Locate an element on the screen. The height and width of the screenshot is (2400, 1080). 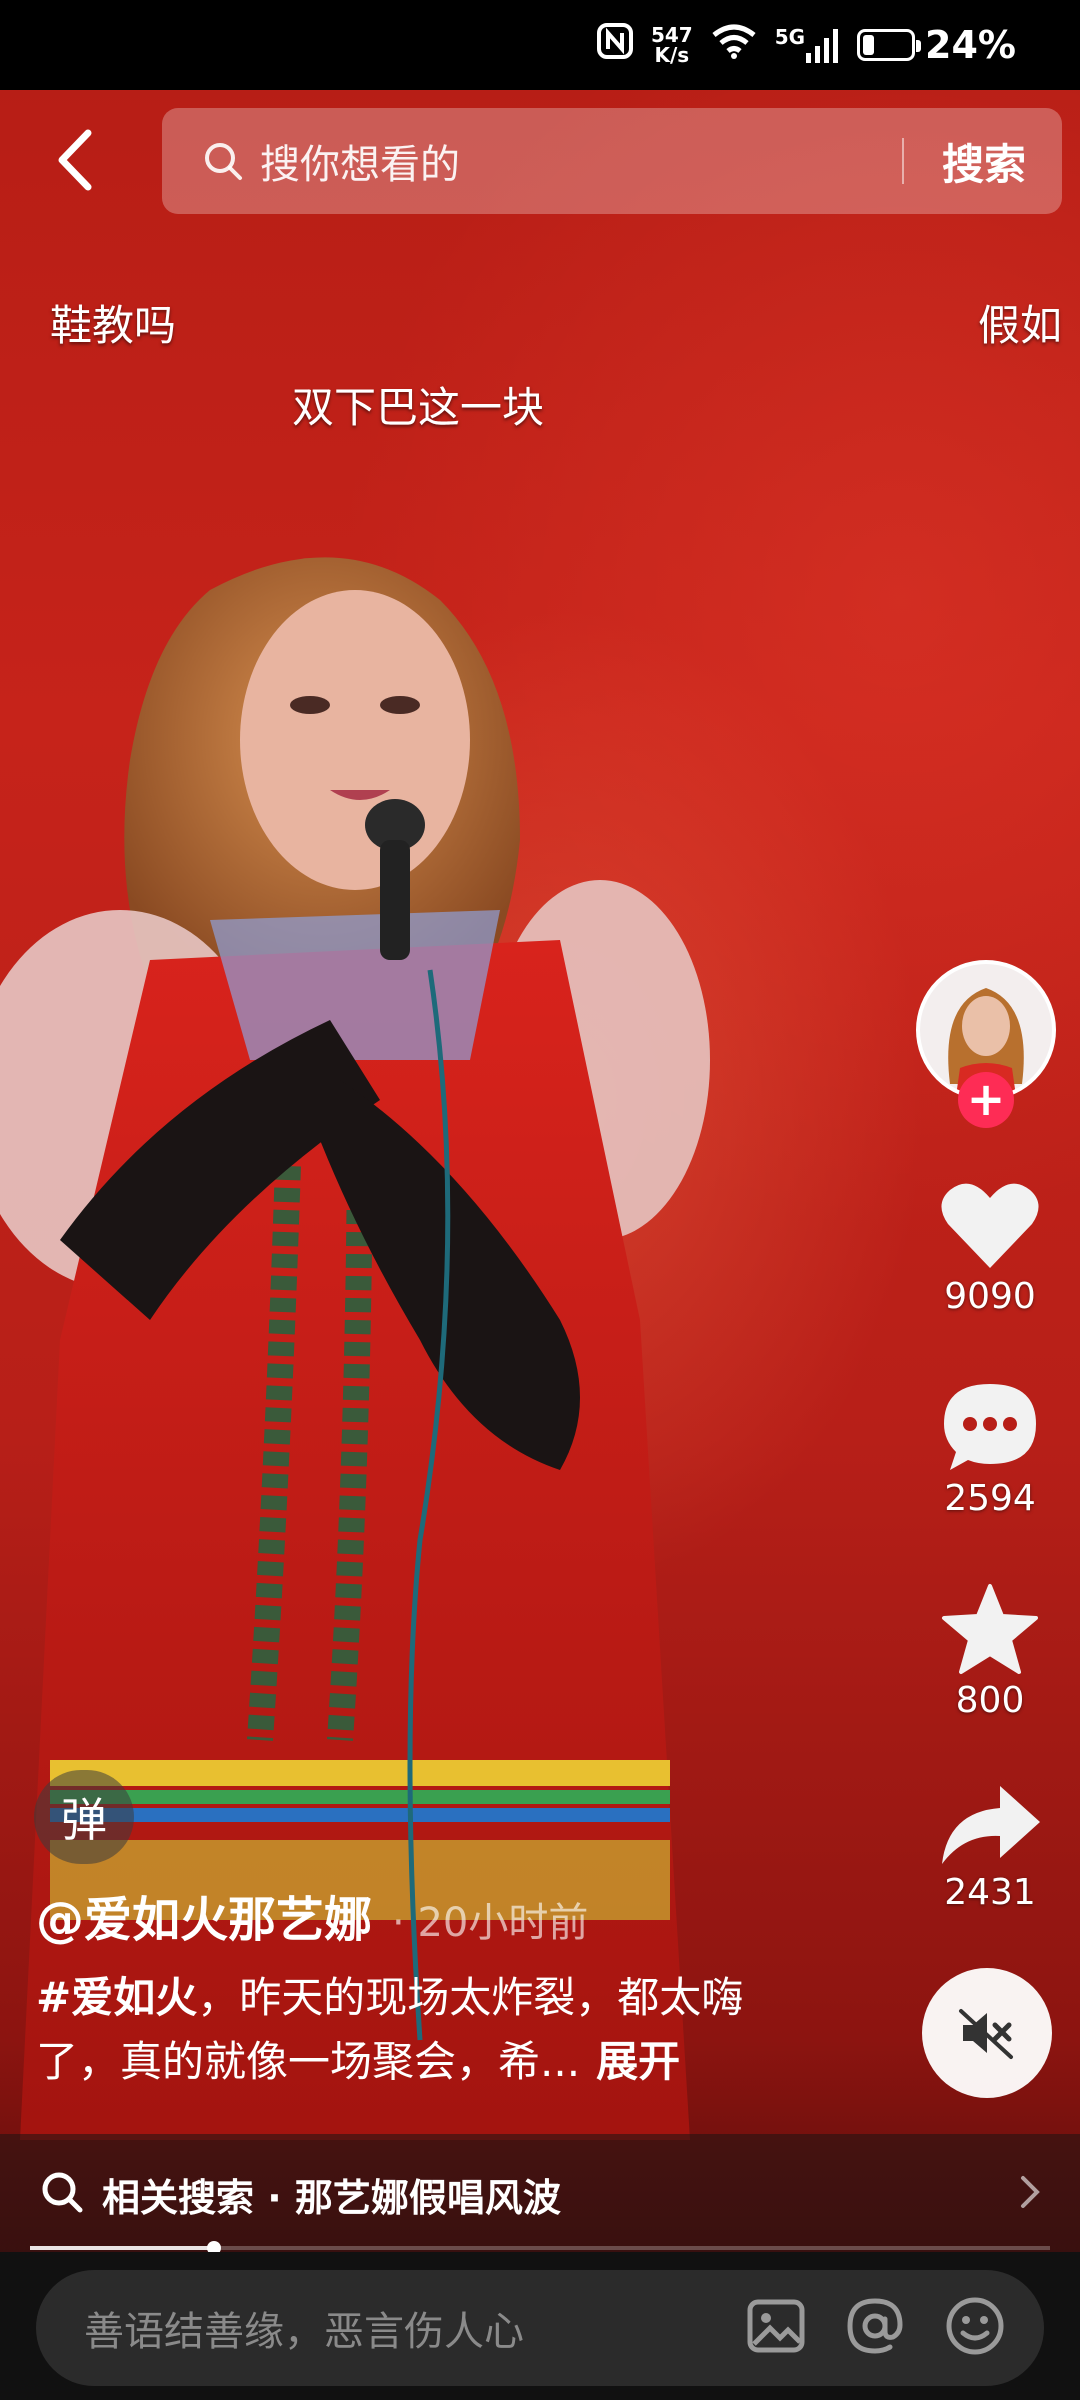
mute-icon is located at coordinates (986, 2034).